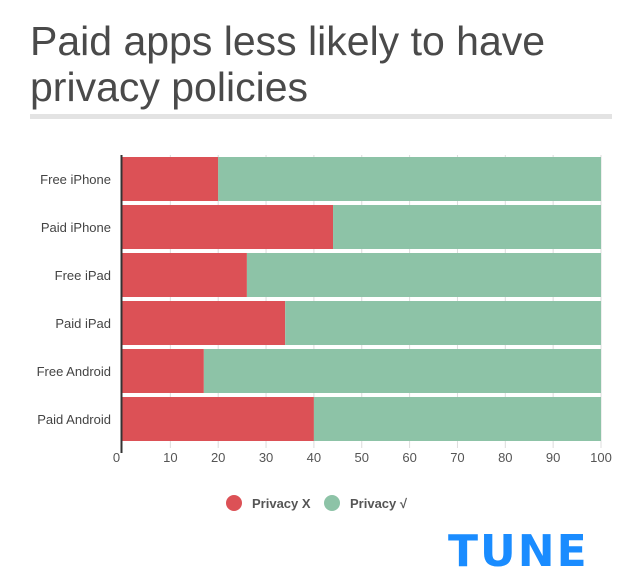 The image size is (640, 585). Describe the element at coordinates (409, 457) in the screenshot. I see `x-tick-label: 60` at that location.